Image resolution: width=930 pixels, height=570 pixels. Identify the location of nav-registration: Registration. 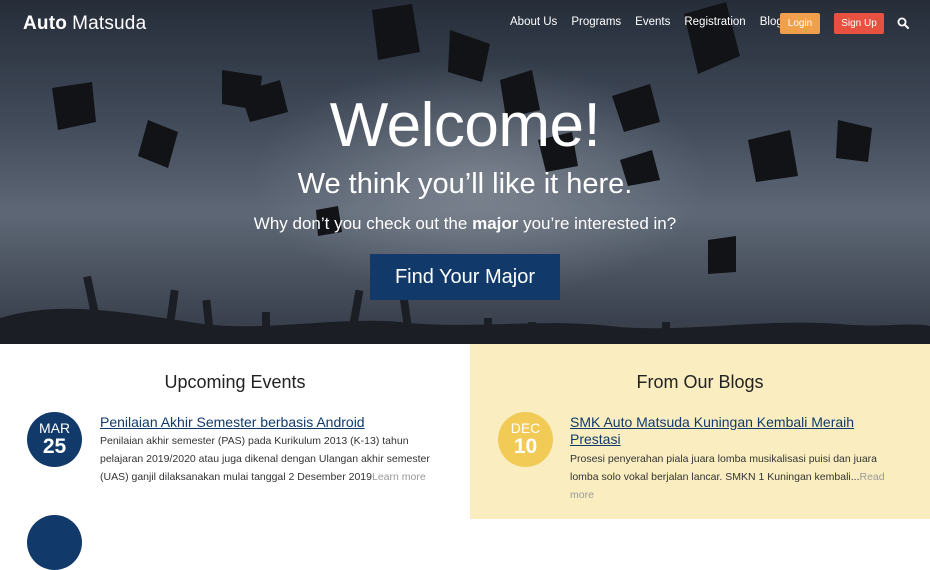
(714, 24).